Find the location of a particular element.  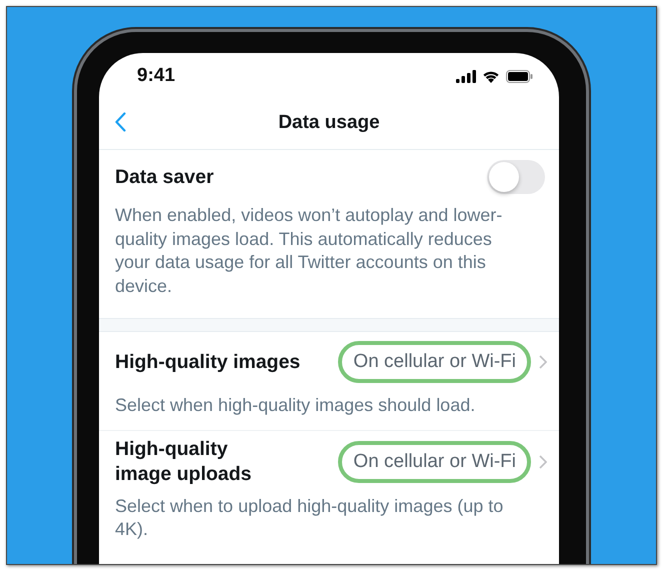

setting-label: High-quality image uploads is located at coordinates (184, 461).